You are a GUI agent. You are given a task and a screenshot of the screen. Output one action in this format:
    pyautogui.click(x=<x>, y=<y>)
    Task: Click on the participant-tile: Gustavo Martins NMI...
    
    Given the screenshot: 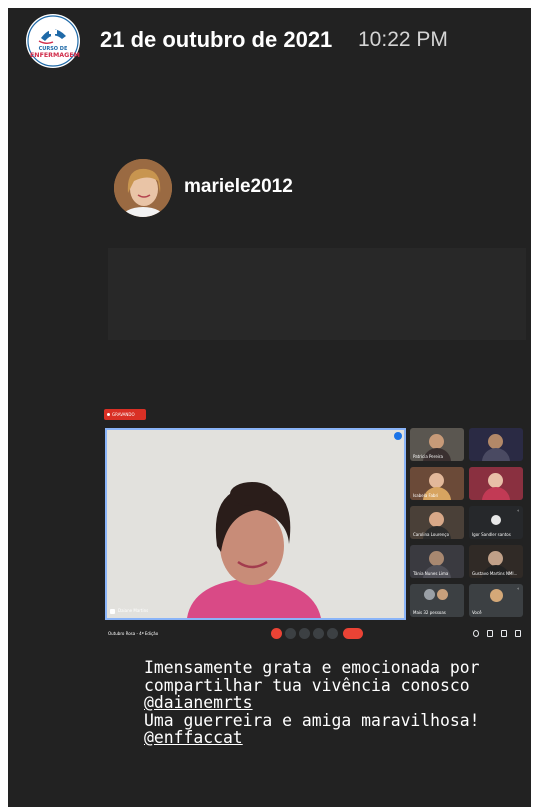 What is the action you would take?
    pyautogui.click(x=496, y=561)
    